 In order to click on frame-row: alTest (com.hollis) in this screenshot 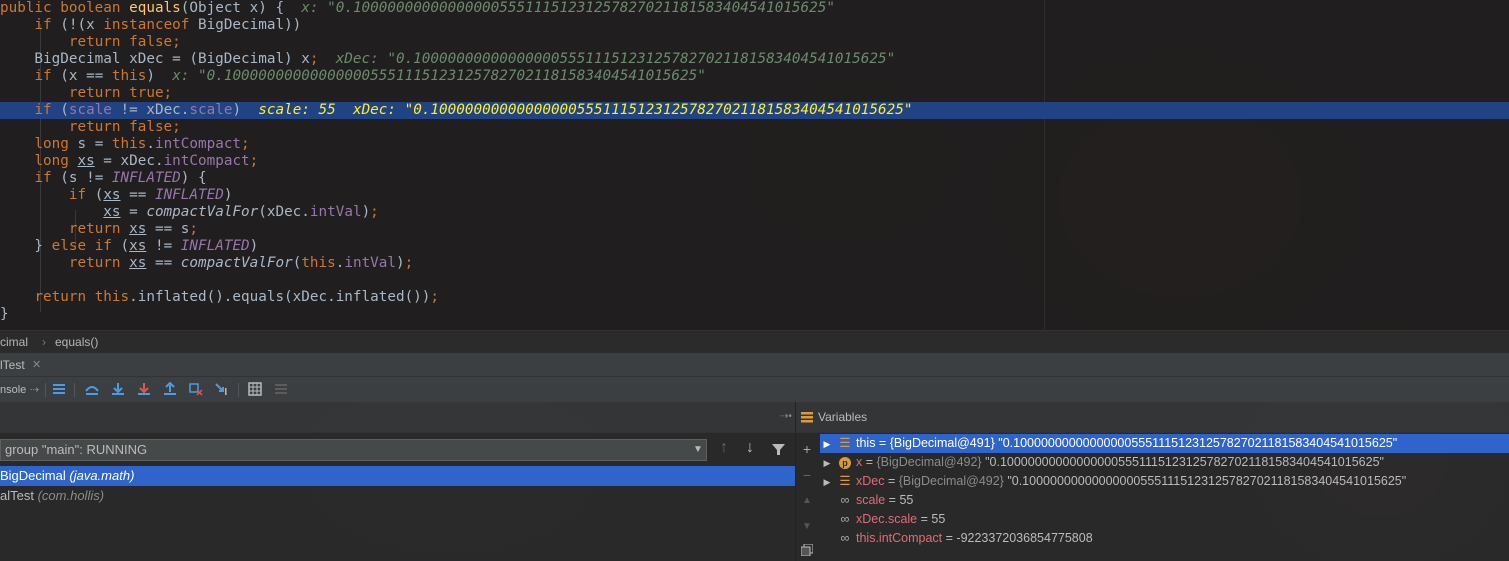, I will do `click(397, 496)`.